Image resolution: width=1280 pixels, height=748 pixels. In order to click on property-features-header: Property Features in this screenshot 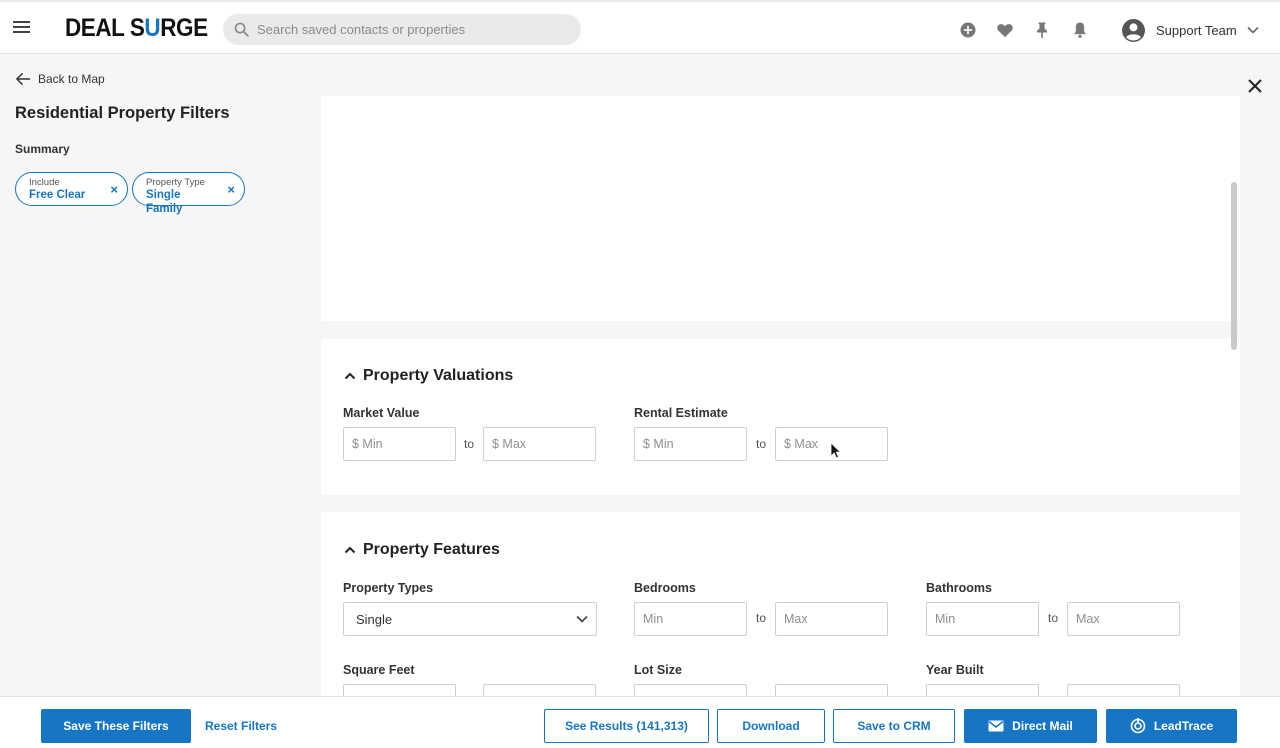, I will do `click(422, 550)`.